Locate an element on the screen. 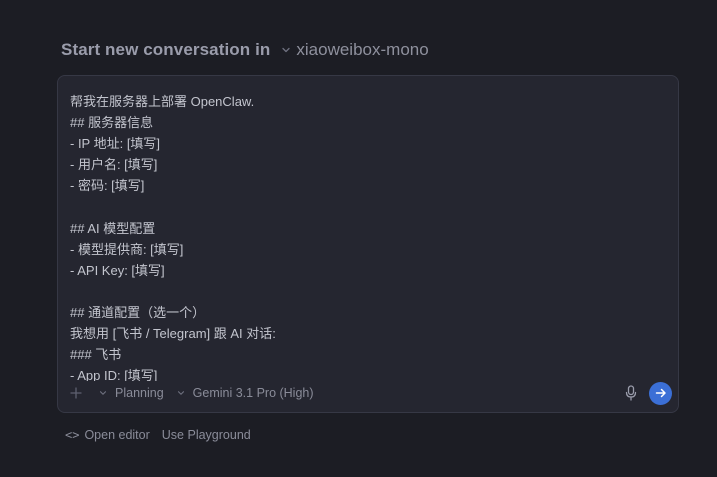  workspace-selector: xiaoweibox-mono is located at coordinates (354, 50).